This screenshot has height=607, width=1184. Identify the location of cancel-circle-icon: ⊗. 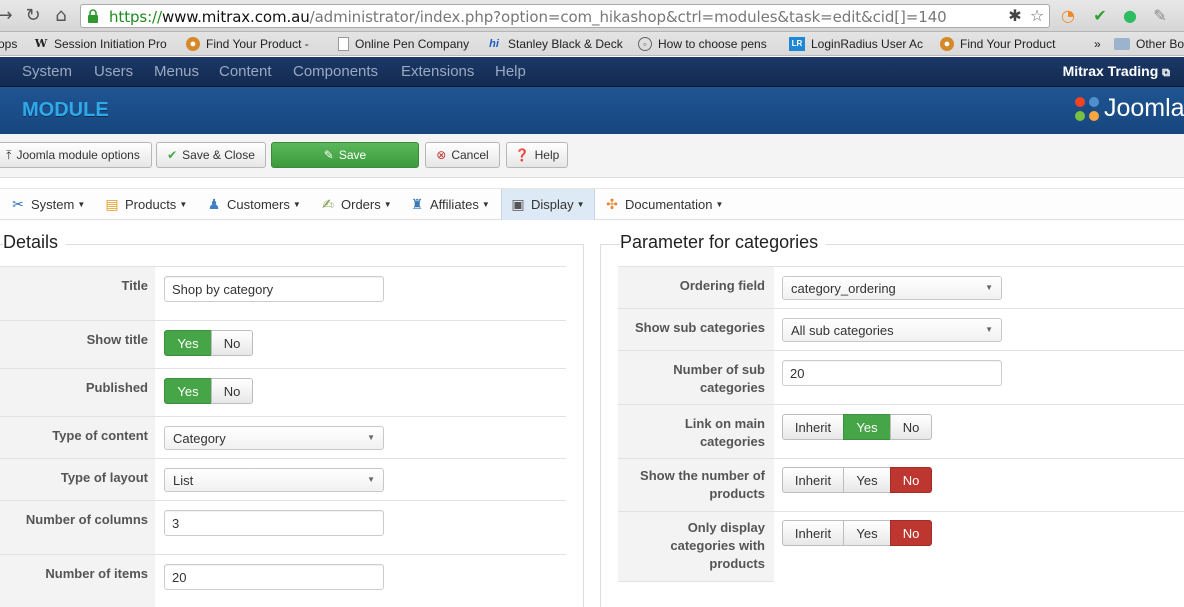
(441, 155).